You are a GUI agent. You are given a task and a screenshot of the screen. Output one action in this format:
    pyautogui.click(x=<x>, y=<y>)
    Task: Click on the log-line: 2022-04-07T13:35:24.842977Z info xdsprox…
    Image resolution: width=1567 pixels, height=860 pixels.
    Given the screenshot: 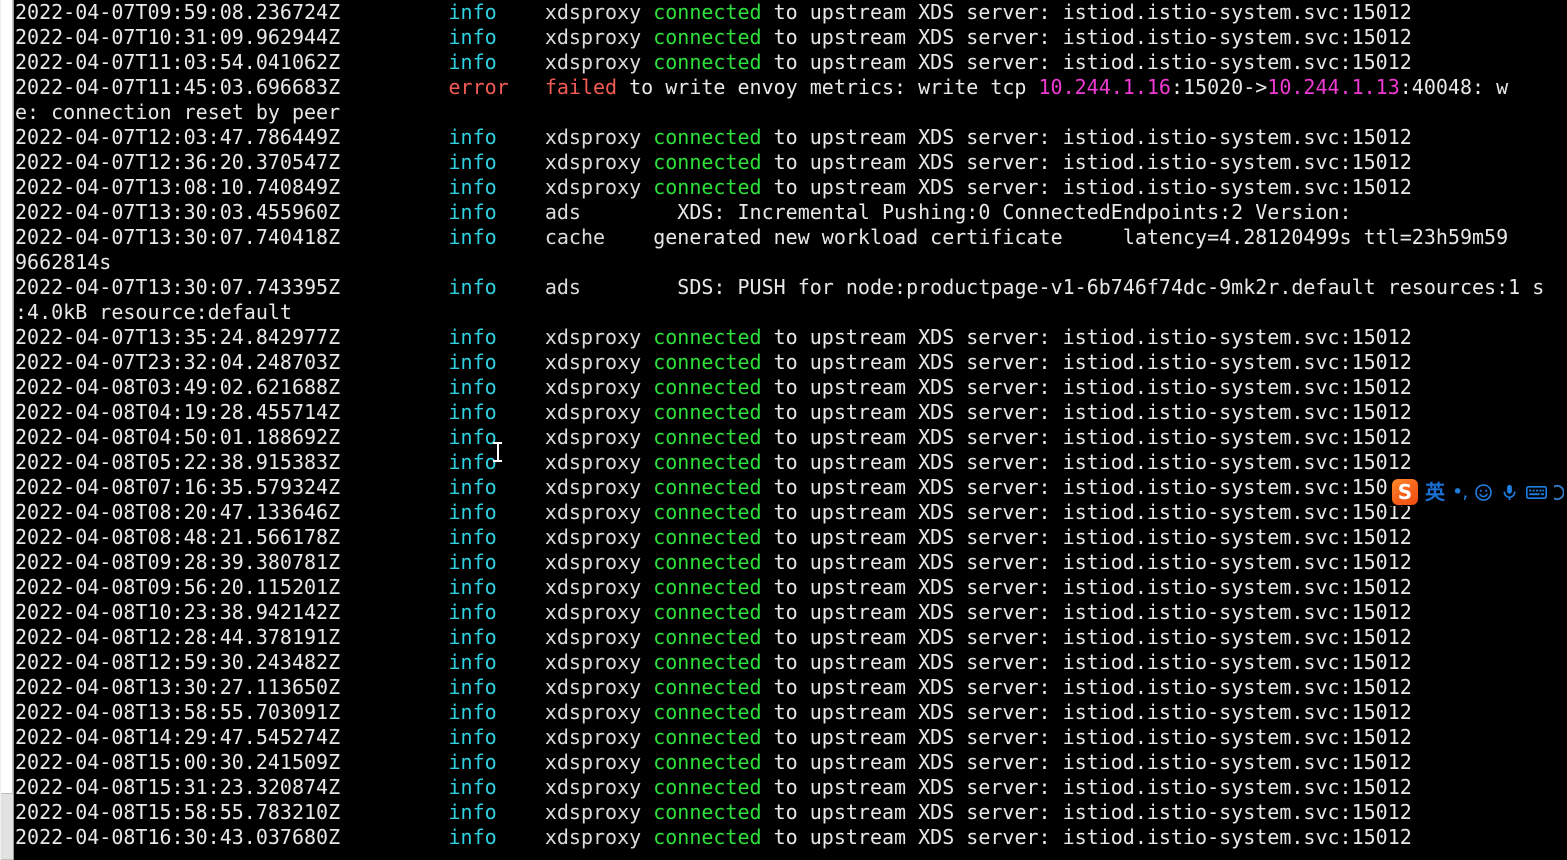 What is the action you would take?
    pyautogui.click(x=713, y=337)
    